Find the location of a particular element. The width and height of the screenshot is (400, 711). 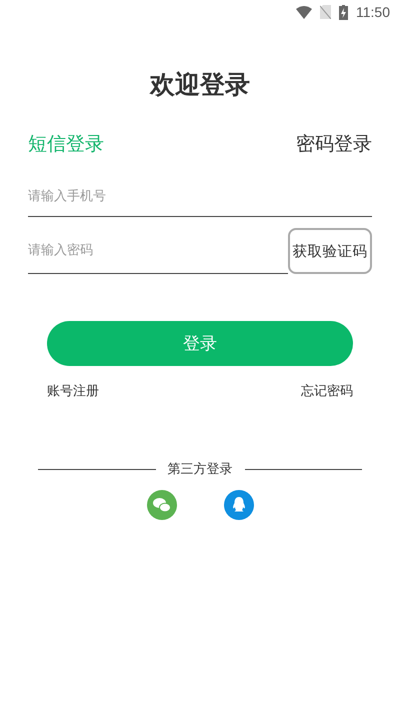

login-tab: 密码登录 is located at coordinates (334, 144).